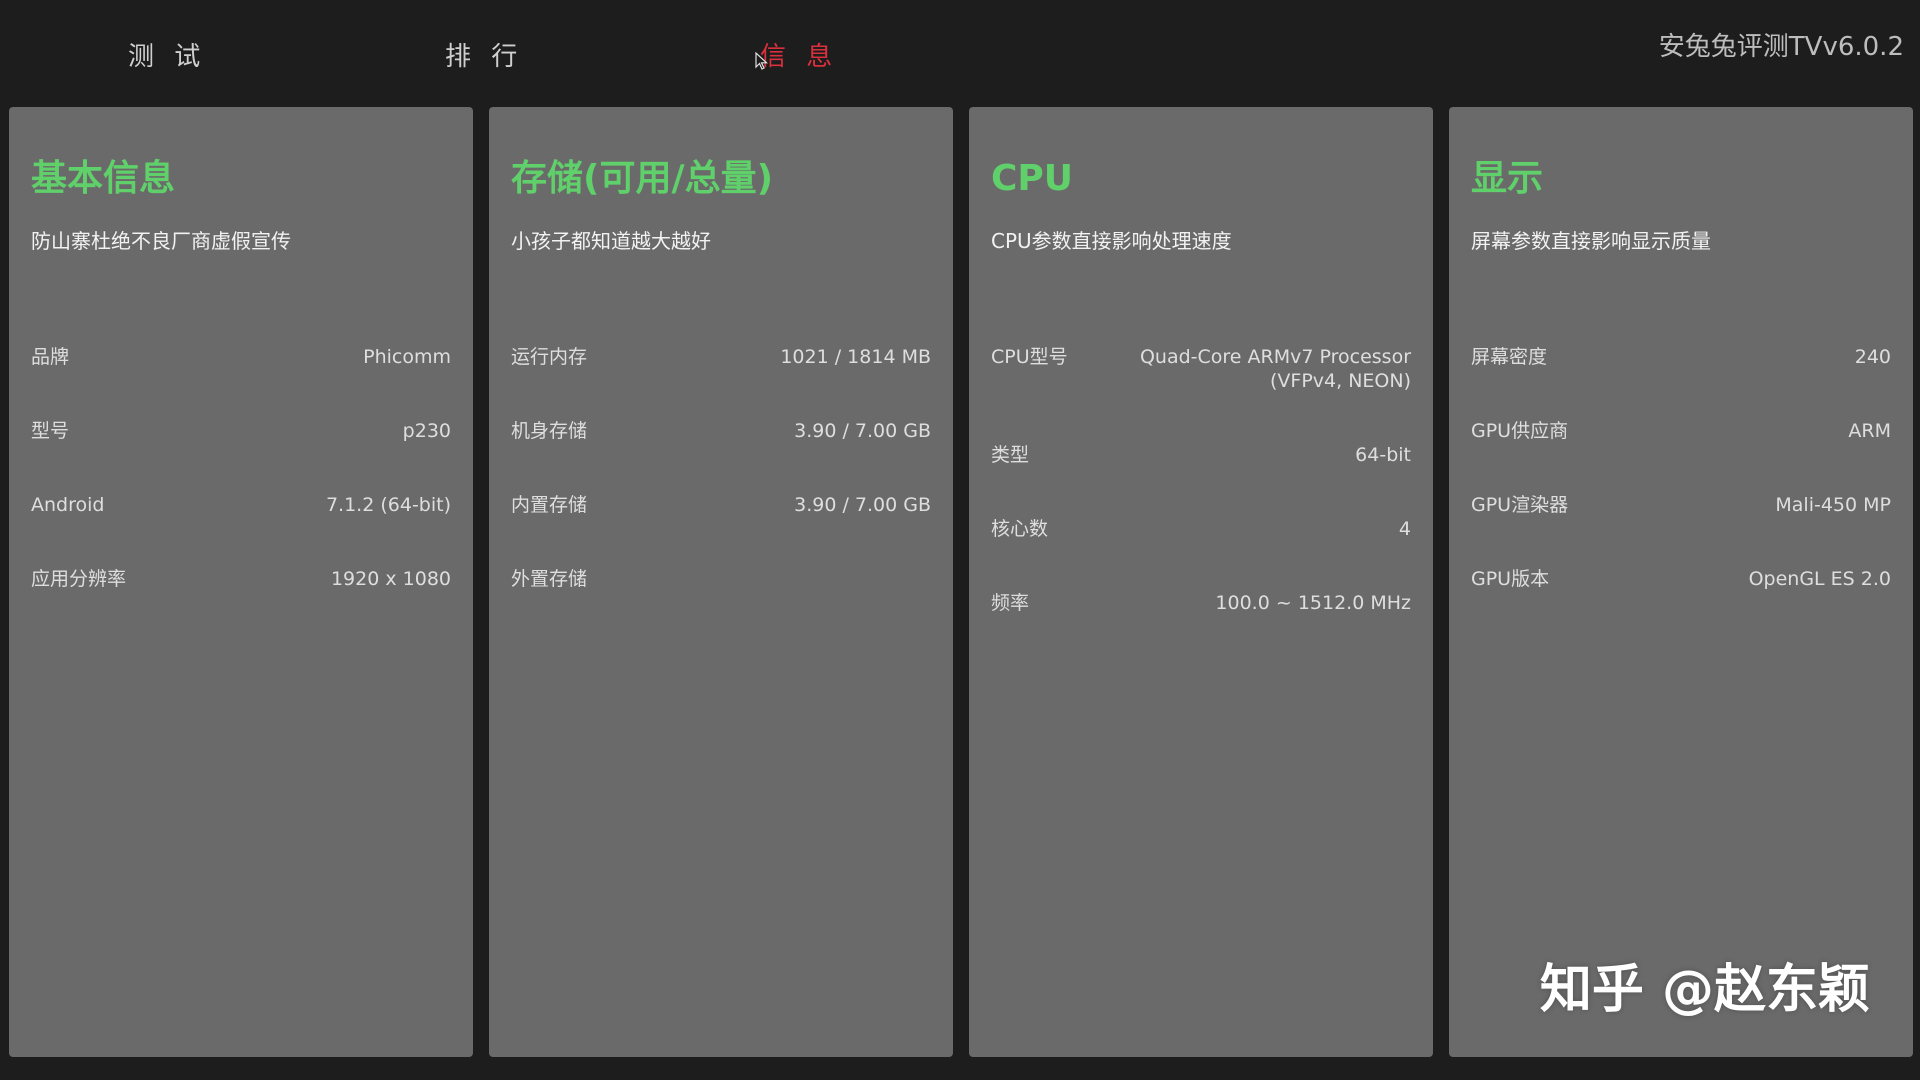  What do you see at coordinates (1591, 241) in the screenshot?
I see `card-subtitle: 屏幕参数直接影响显示质量` at bounding box center [1591, 241].